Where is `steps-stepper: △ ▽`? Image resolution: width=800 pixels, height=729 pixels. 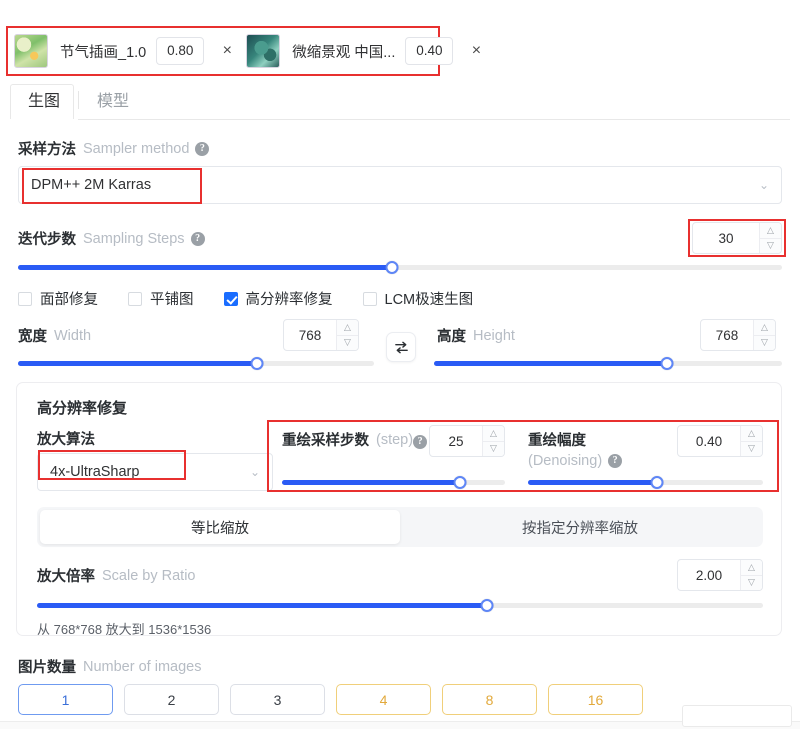 steps-stepper: △ ▽ is located at coordinates (770, 238).